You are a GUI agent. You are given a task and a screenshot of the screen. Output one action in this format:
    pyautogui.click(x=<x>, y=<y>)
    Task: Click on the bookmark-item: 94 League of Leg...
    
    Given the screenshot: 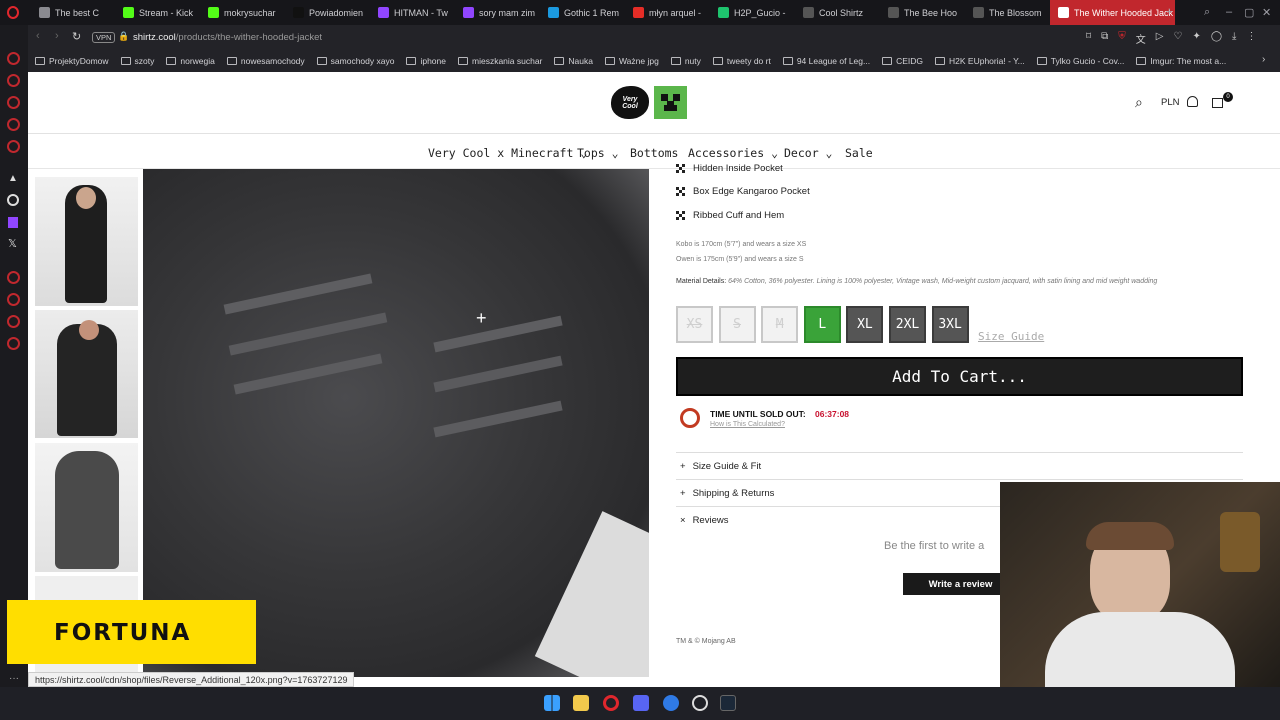 What is the action you would take?
    pyautogui.click(x=826, y=61)
    